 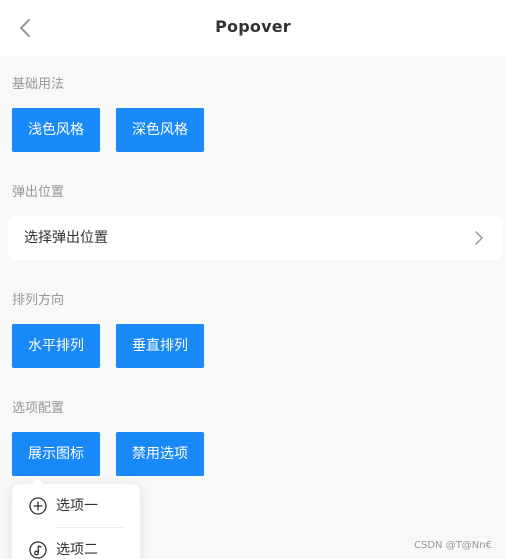 I want to click on watermark: CSDN @T@Nn€, so click(x=453, y=545).